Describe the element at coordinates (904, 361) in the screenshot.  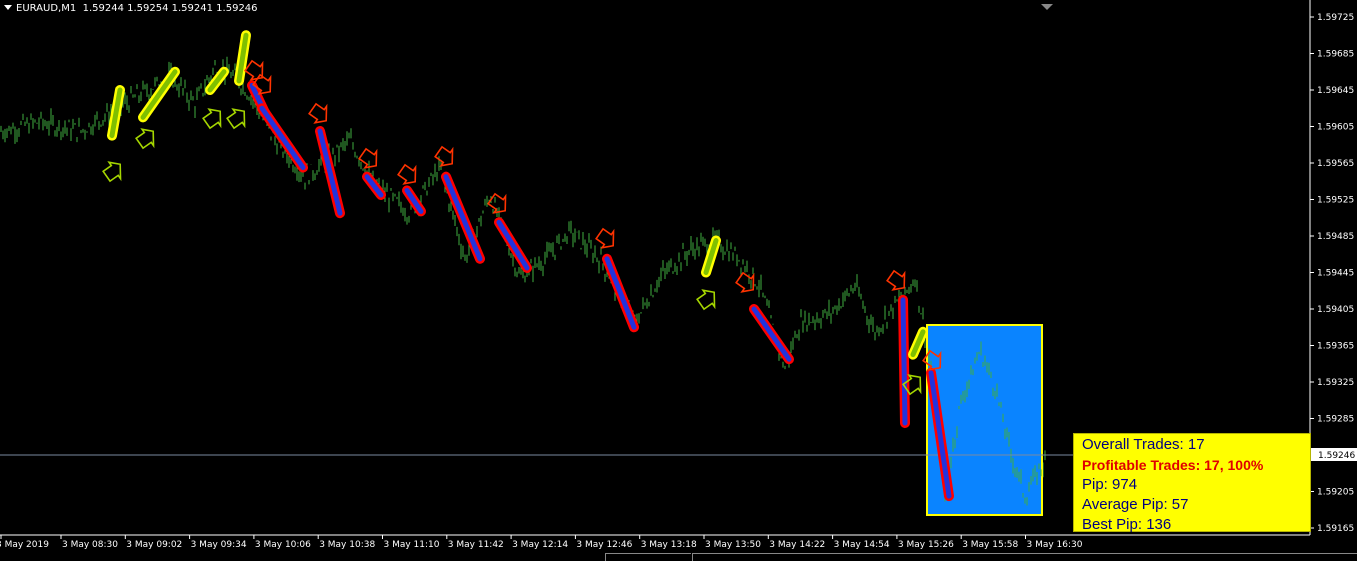
I see `sell-trade-line` at that location.